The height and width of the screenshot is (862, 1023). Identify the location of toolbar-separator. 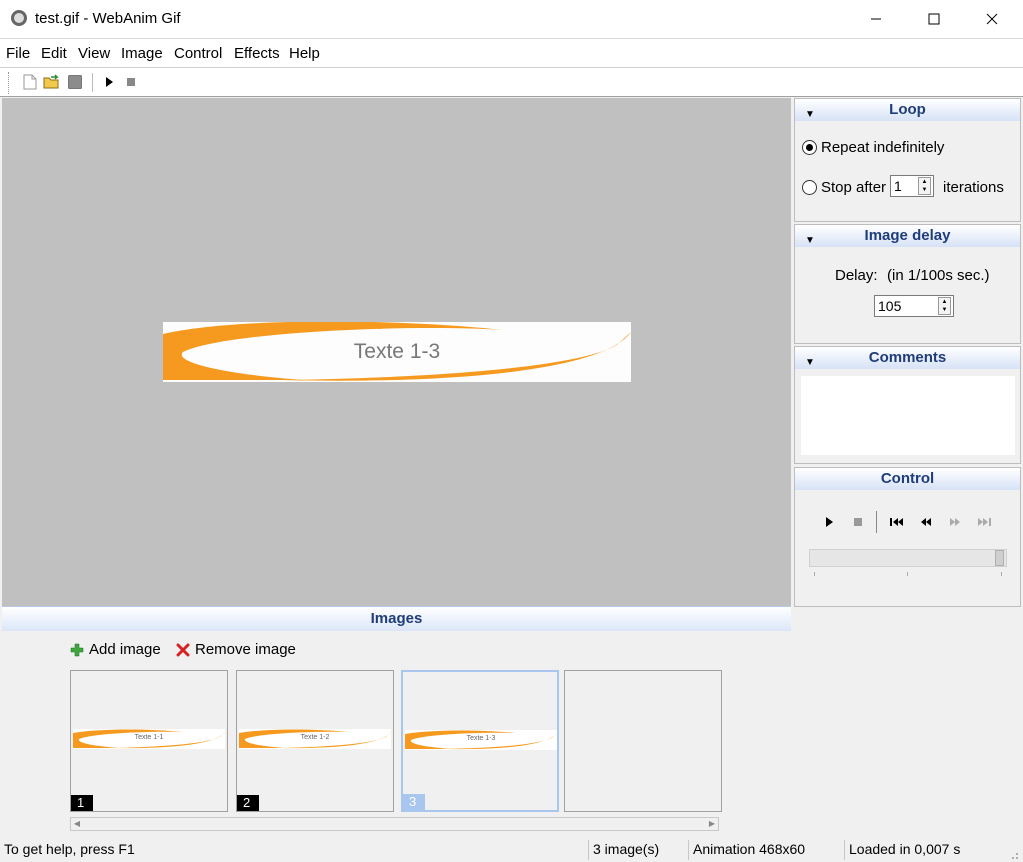
(92, 82).